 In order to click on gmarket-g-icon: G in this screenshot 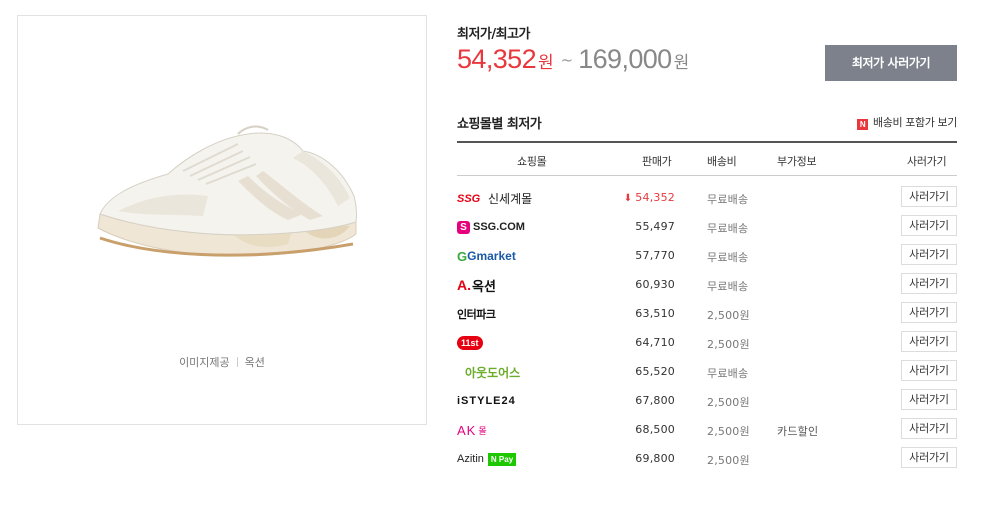, I will do `click(462, 256)`.